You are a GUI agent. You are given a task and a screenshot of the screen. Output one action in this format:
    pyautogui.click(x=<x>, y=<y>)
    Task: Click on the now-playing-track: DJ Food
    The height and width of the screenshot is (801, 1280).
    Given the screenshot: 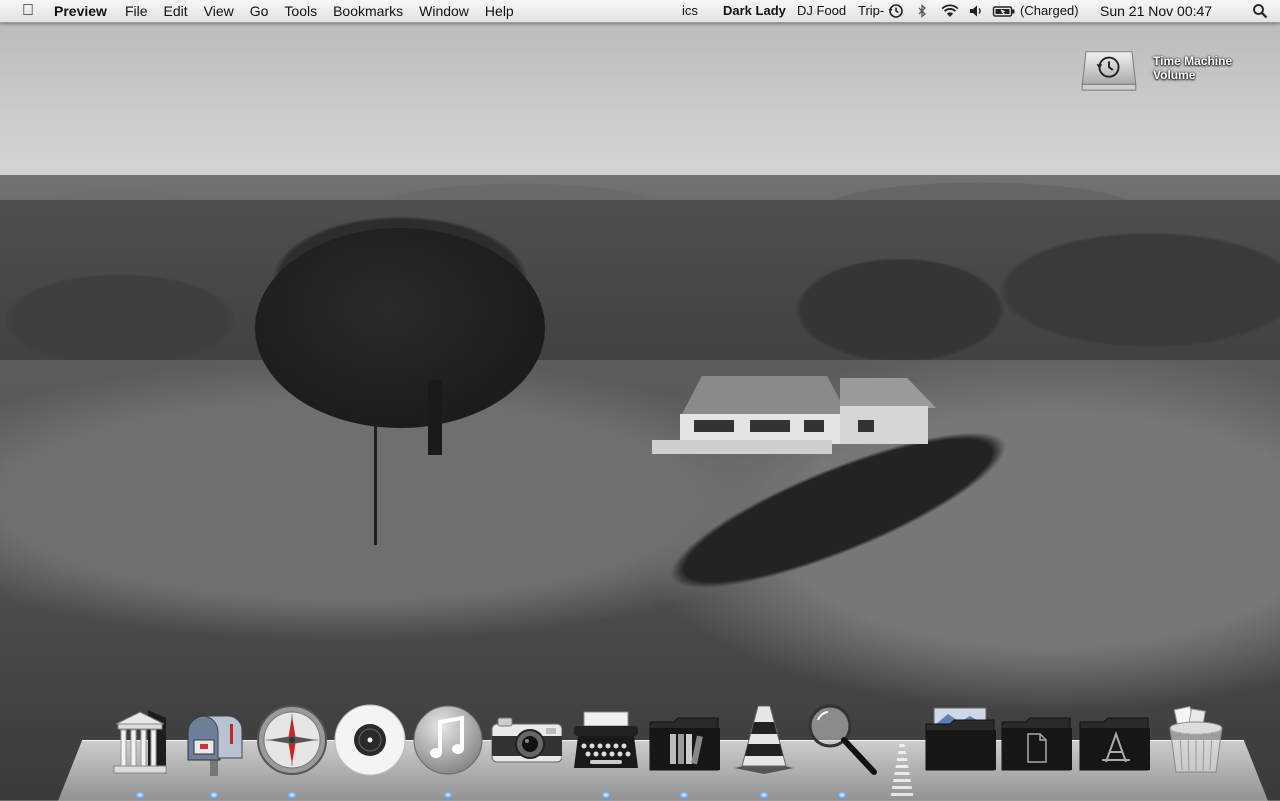 What is the action you would take?
    pyautogui.click(x=821, y=11)
    